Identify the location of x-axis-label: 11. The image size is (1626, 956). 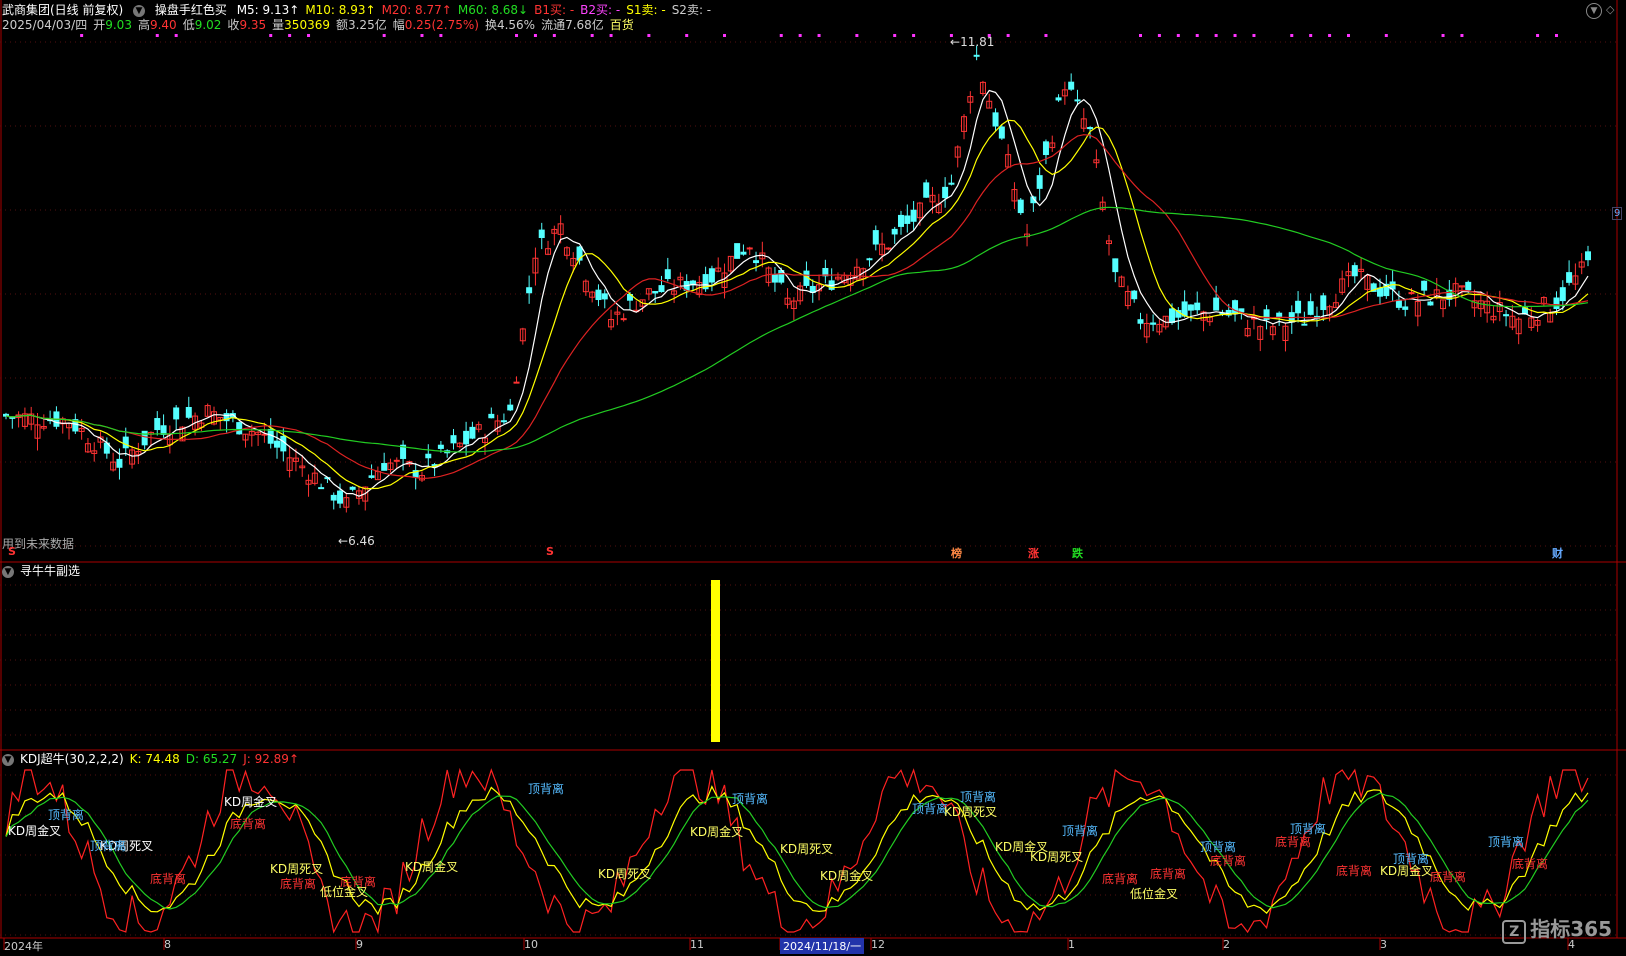
(697, 944).